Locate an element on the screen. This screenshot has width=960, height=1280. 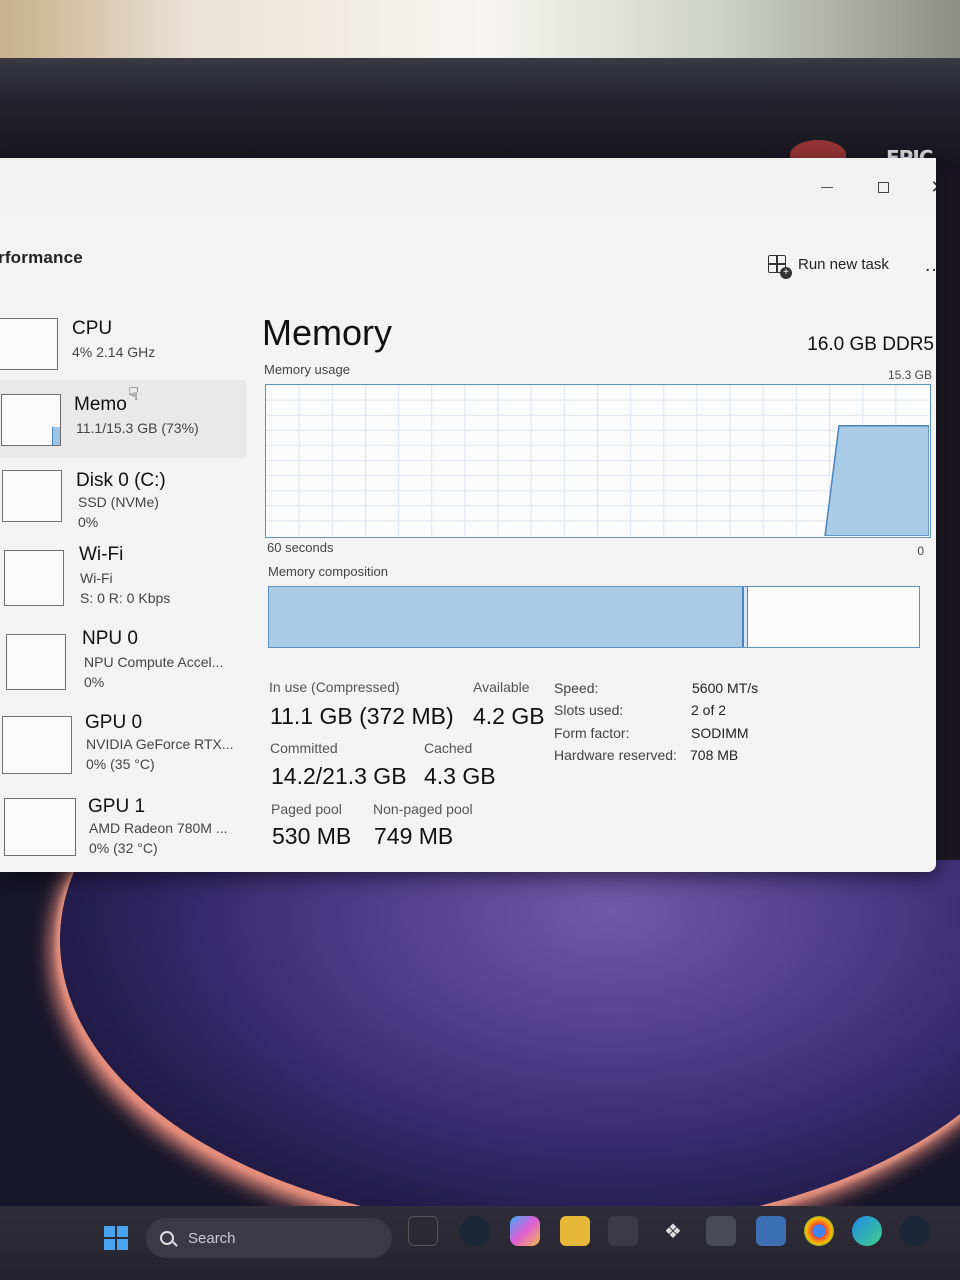
in-use-value: 11.1 GB (372 MB) is located at coordinates (362, 716).